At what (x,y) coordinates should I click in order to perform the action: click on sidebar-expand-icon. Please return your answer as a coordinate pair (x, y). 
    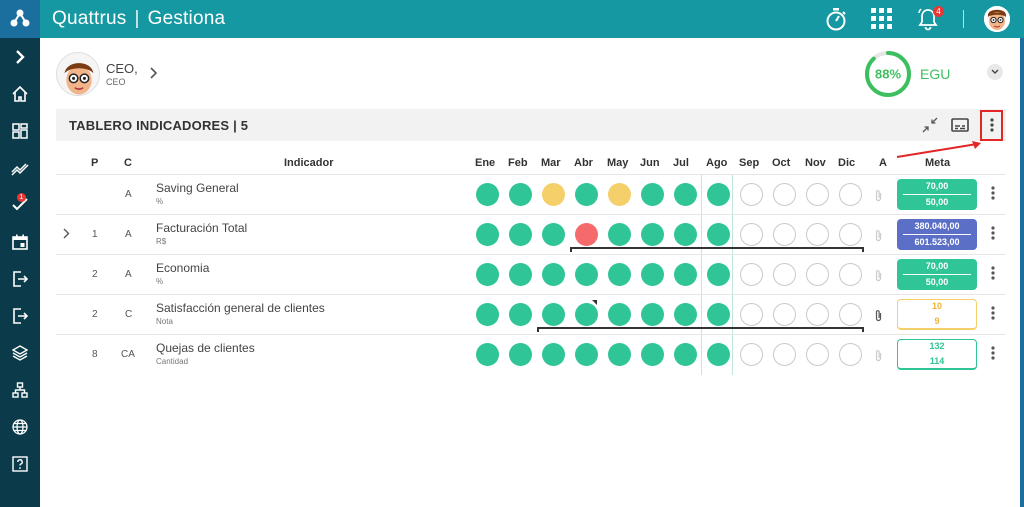
    Looking at the image, I should click on (20, 56).